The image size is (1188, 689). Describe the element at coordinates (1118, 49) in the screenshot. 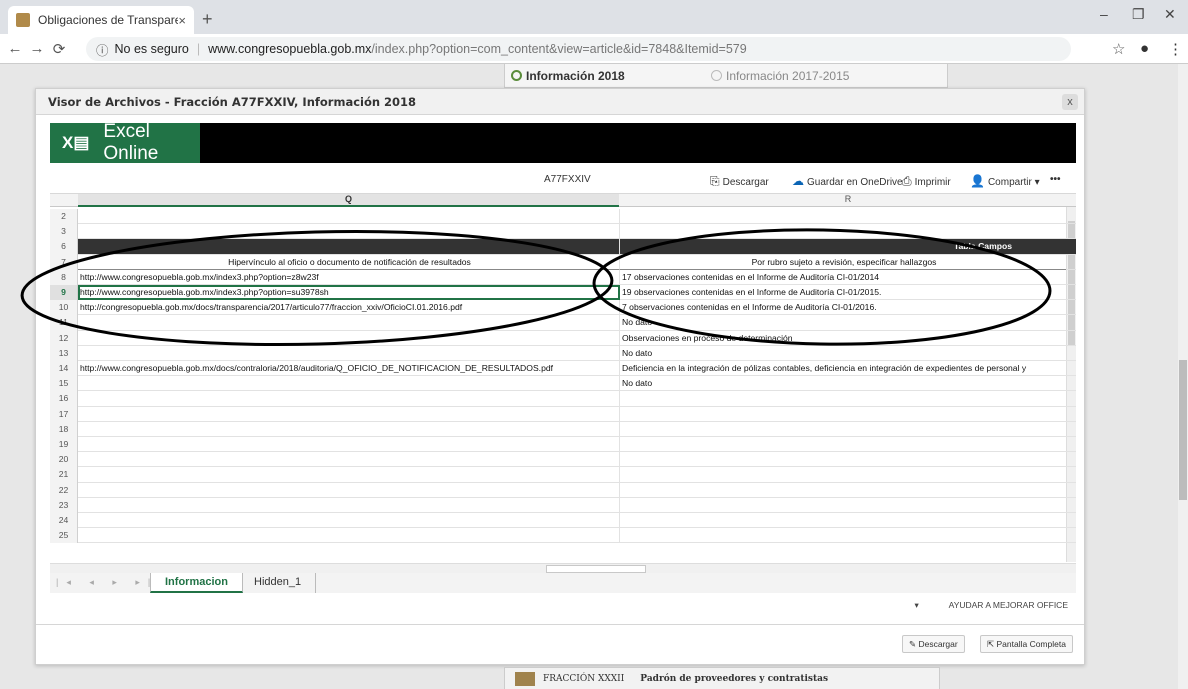

I see `bookmark-star-icon: ☆` at that location.